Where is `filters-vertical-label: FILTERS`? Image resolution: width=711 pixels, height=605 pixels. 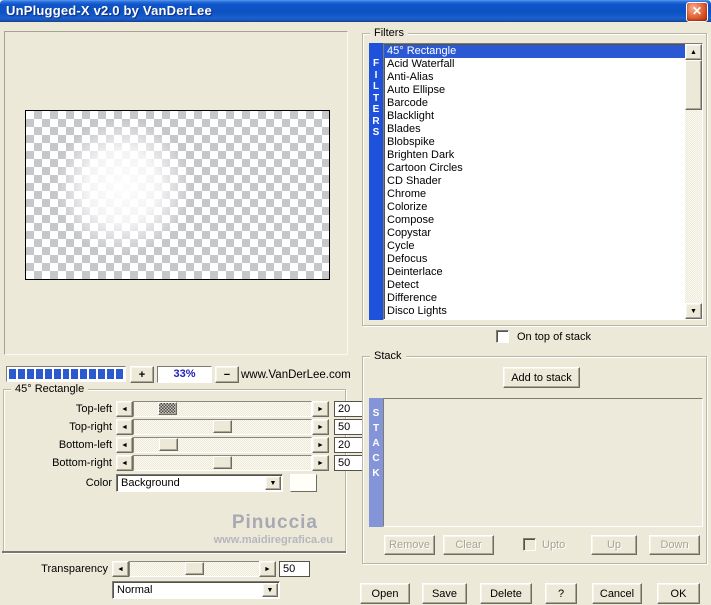 filters-vertical-label: FILTERS is located at coordinates (376, 181).